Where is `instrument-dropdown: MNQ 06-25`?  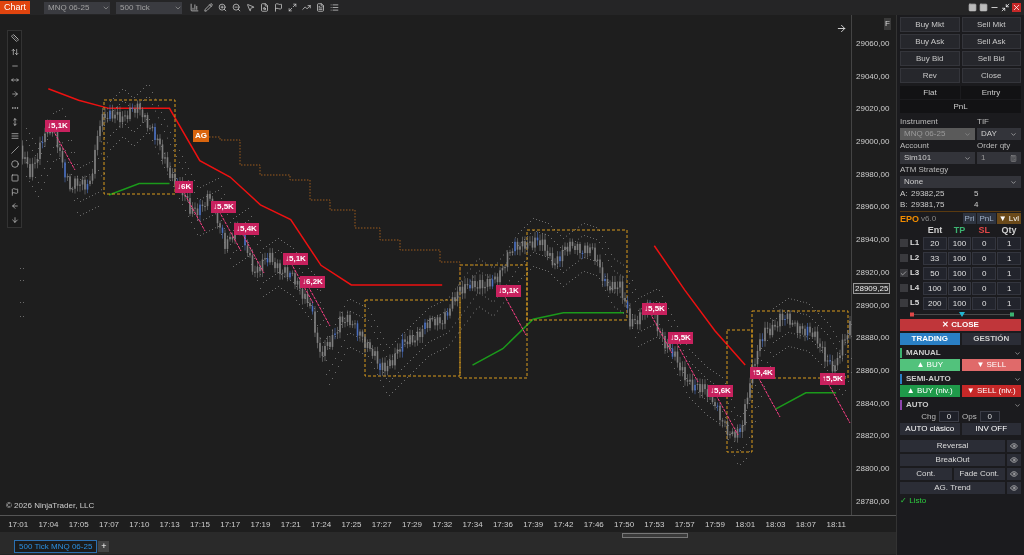 instrument-dropdown: MNQ 06-25 is located at coordinates (77, 7).